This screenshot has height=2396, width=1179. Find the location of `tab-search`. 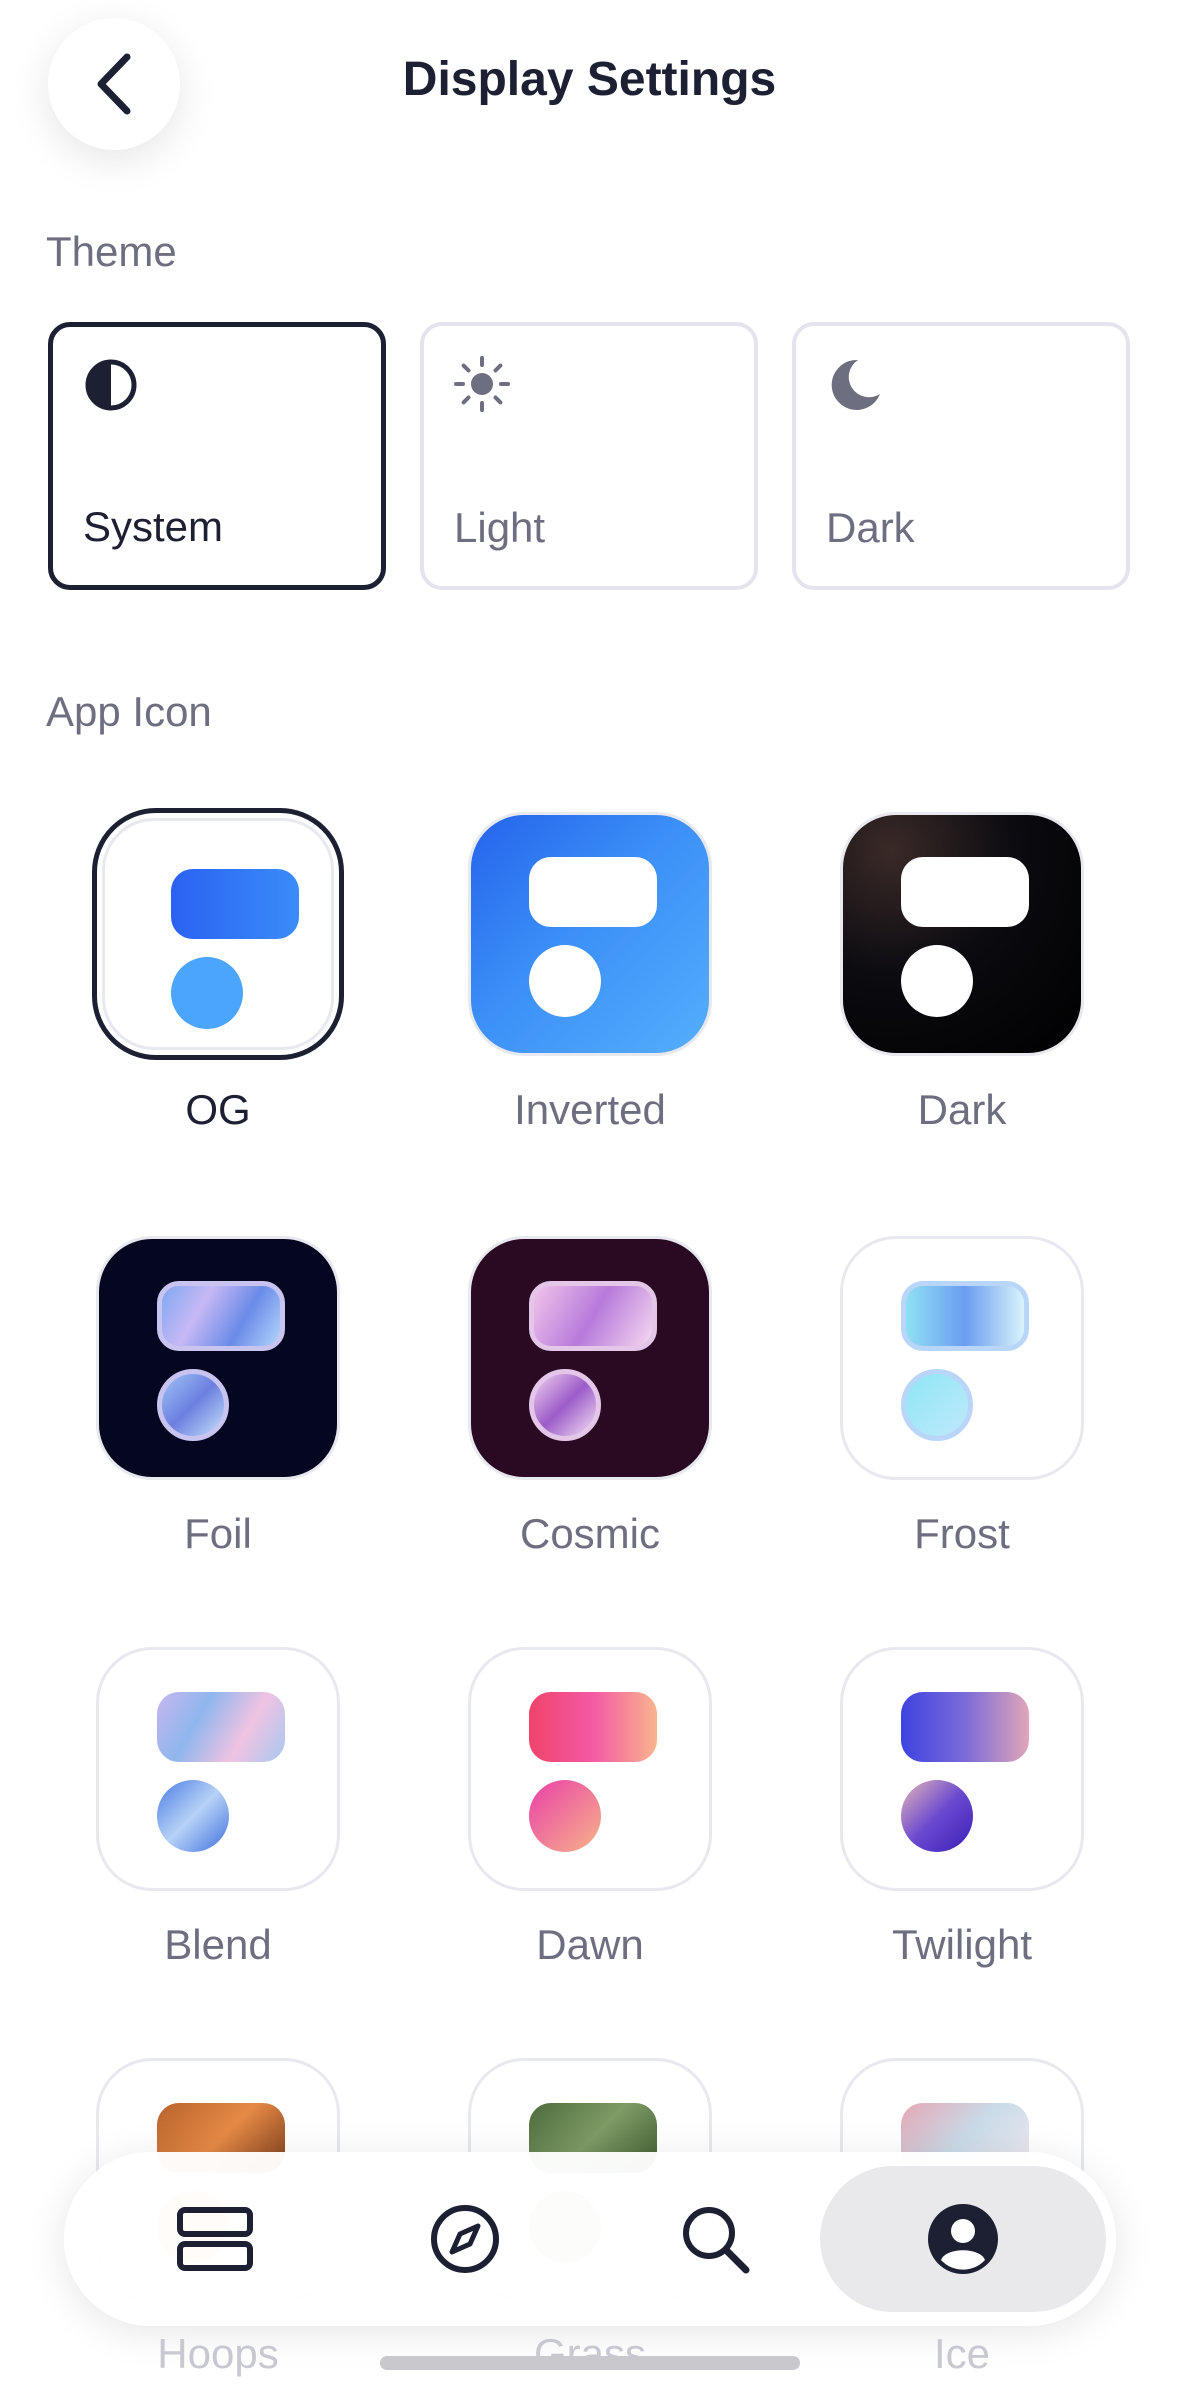

tab-search is located at coordinates (715, 2239).